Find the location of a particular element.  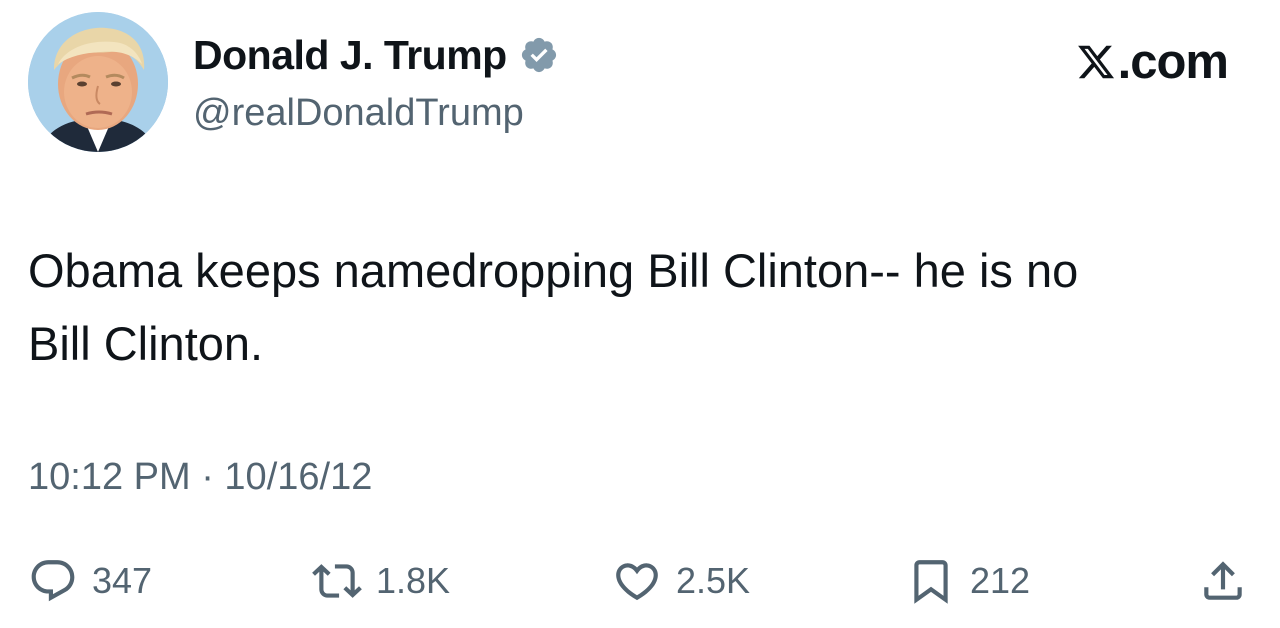

bookmark-icon is located at coordinates (931, 581).